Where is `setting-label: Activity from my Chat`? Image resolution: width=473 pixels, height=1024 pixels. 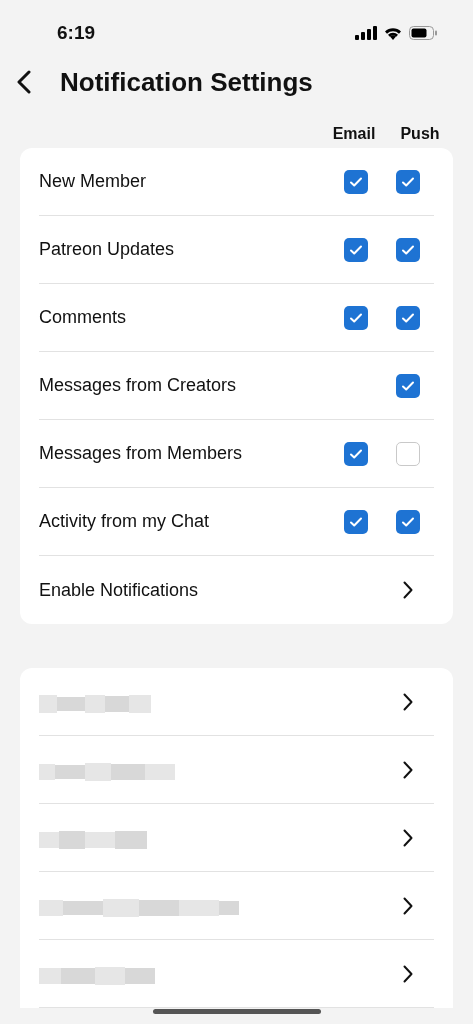
setting-label: Activity from my Chat is located at coordinates (125, 521).